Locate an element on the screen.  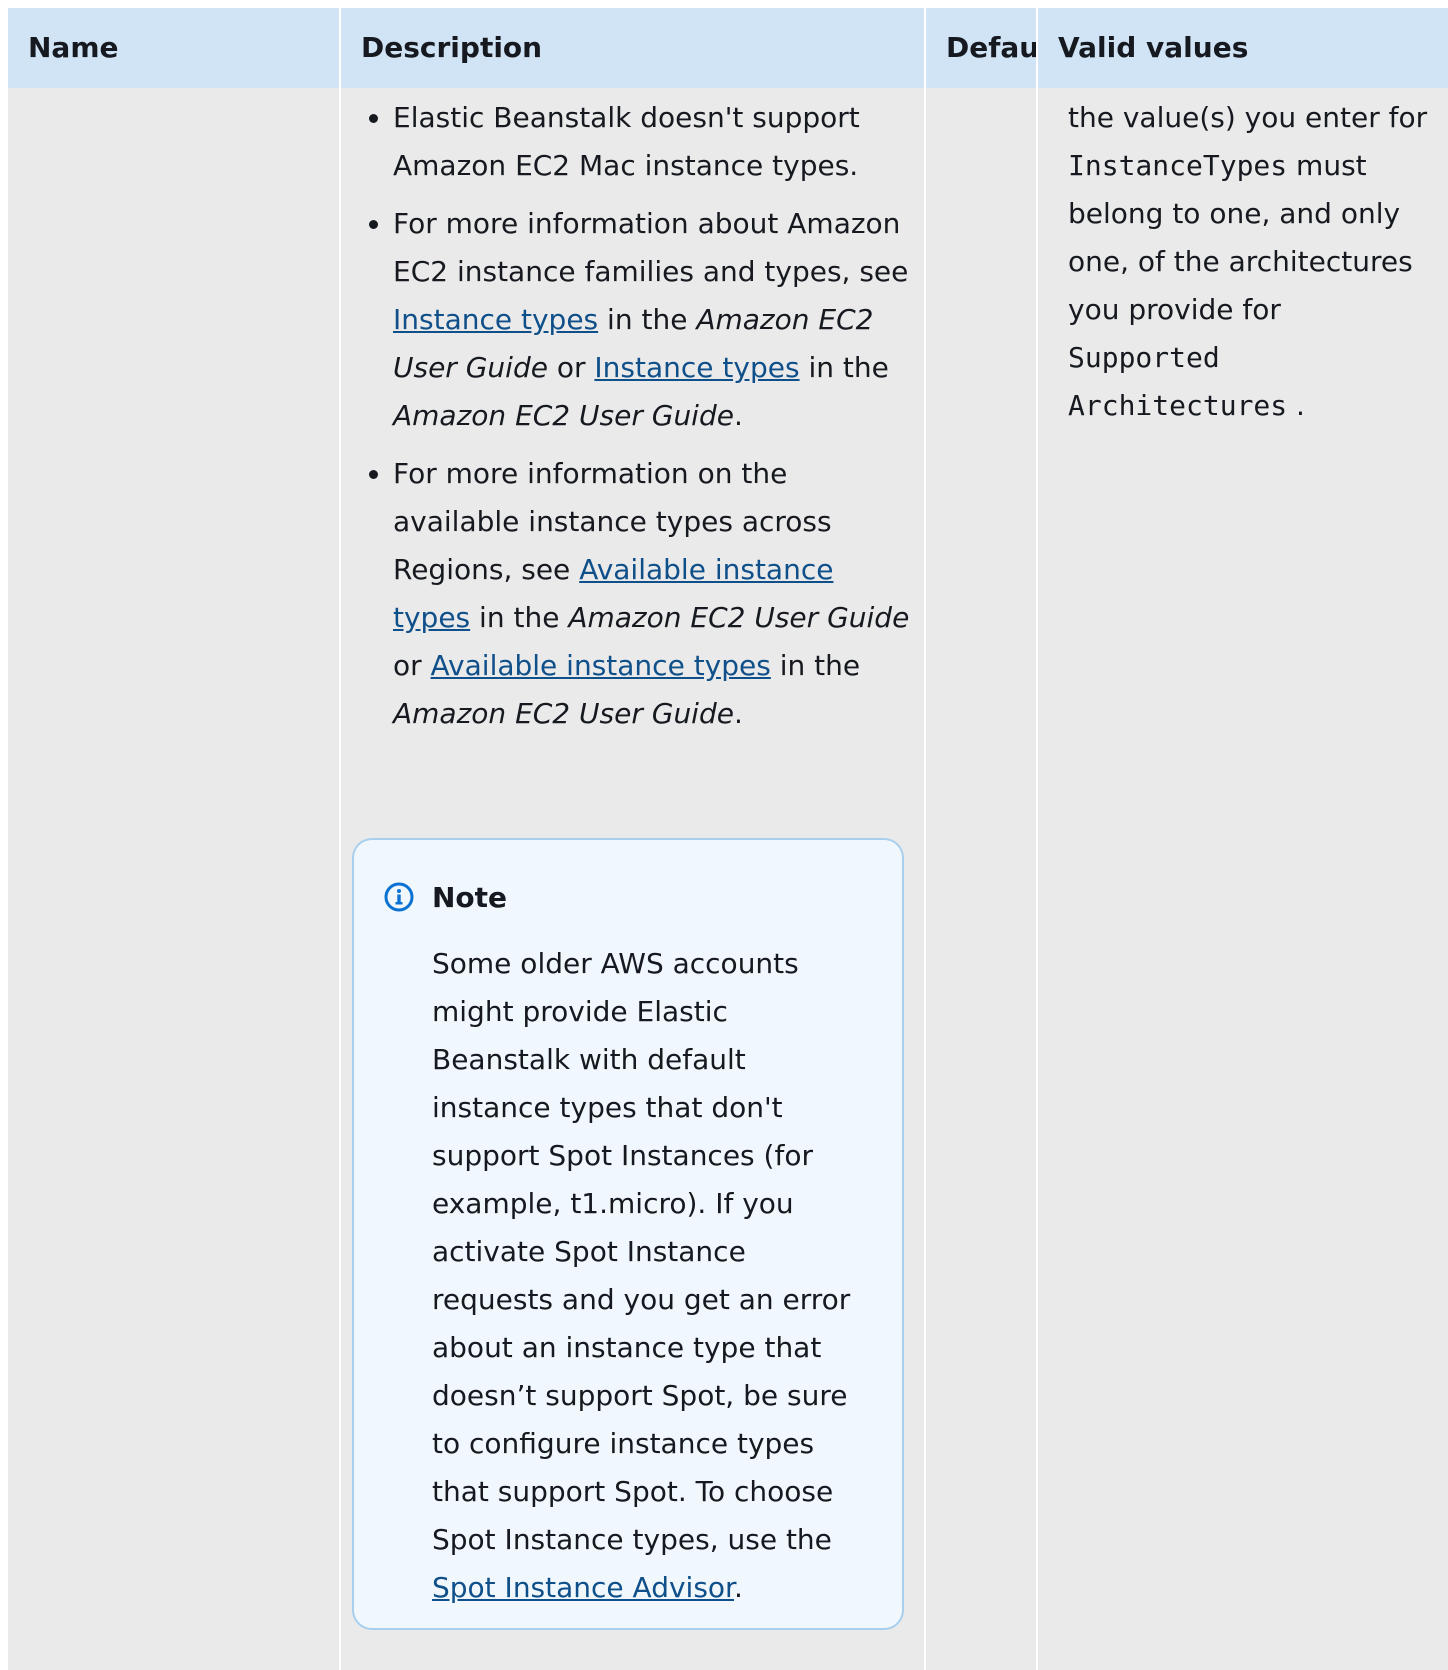
instance-types-link: Instance types is located at coordinates (495, 319).